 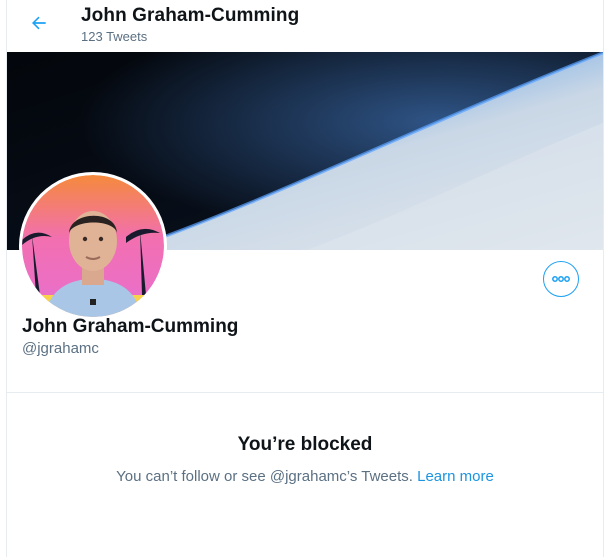 I want to click on divider, so click(x=305, y=392).